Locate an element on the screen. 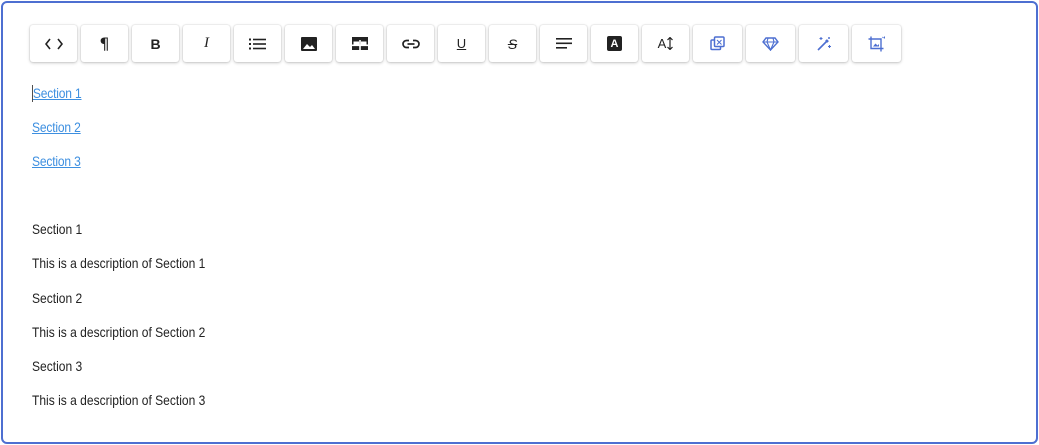  bold-button: B is located at coordinates (155, 43).